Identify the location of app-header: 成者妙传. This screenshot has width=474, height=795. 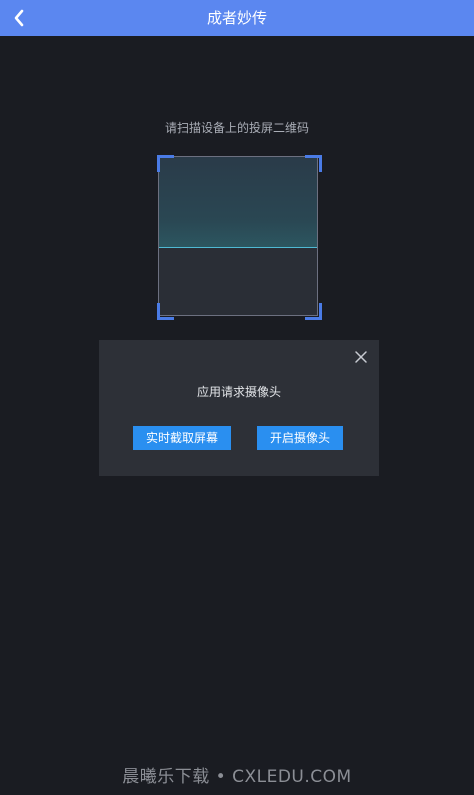
(237, 18).